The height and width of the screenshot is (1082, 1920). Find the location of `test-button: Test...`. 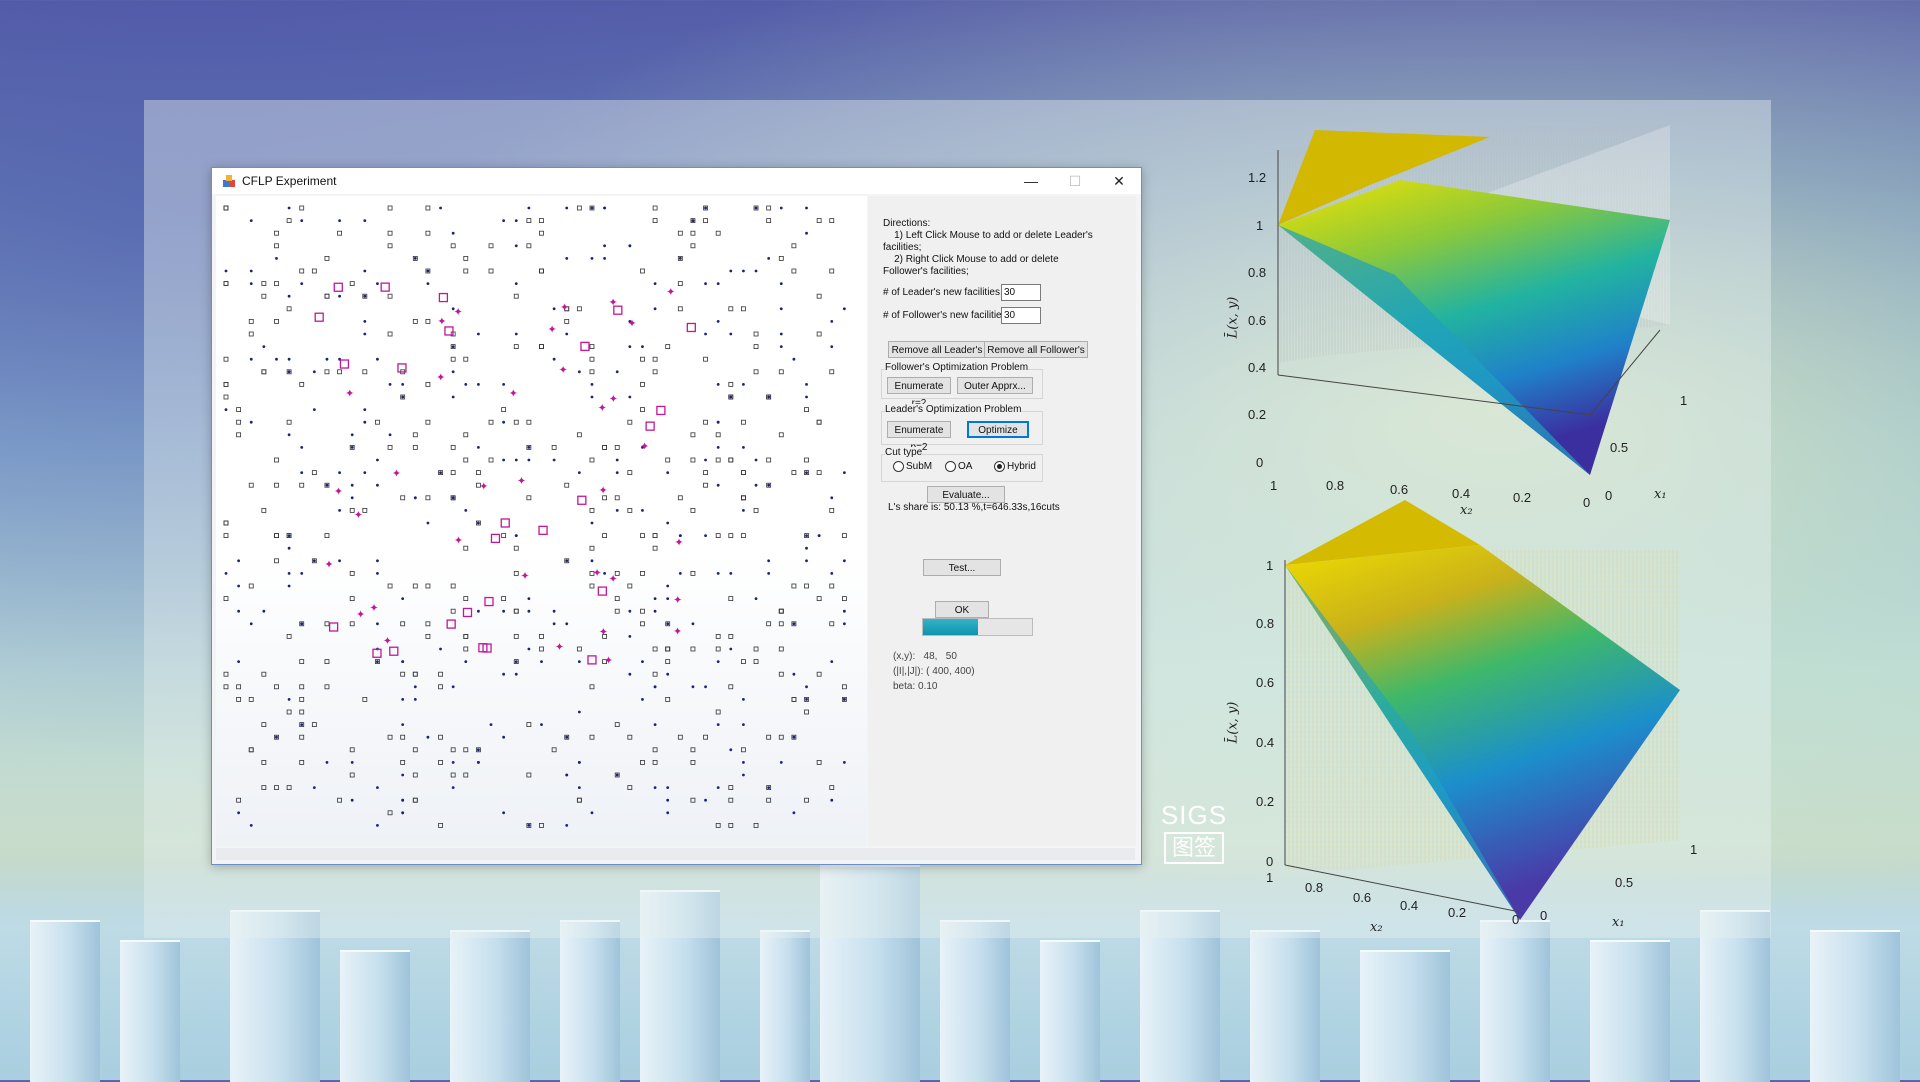

test-button: Test... is located at coordinates (962, 567).